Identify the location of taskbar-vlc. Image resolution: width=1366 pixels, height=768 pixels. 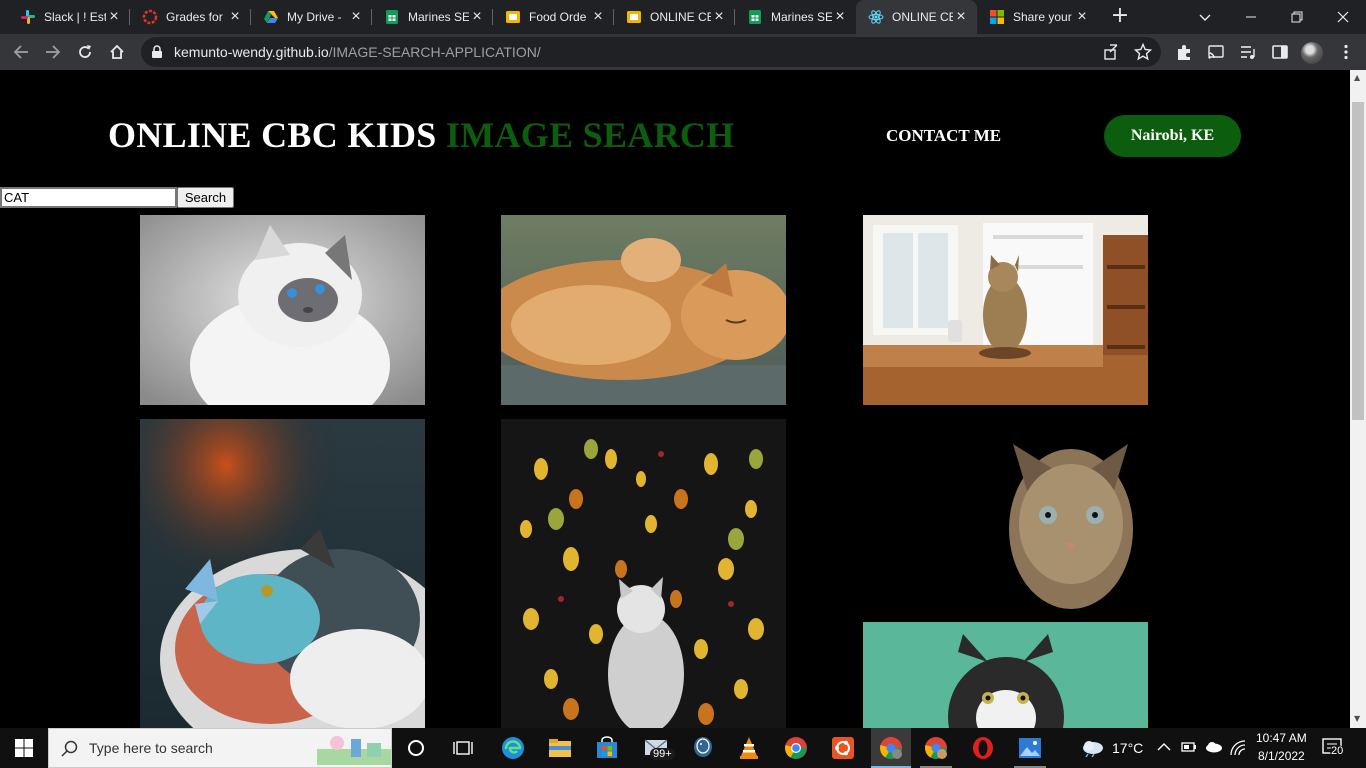
(749, 748).